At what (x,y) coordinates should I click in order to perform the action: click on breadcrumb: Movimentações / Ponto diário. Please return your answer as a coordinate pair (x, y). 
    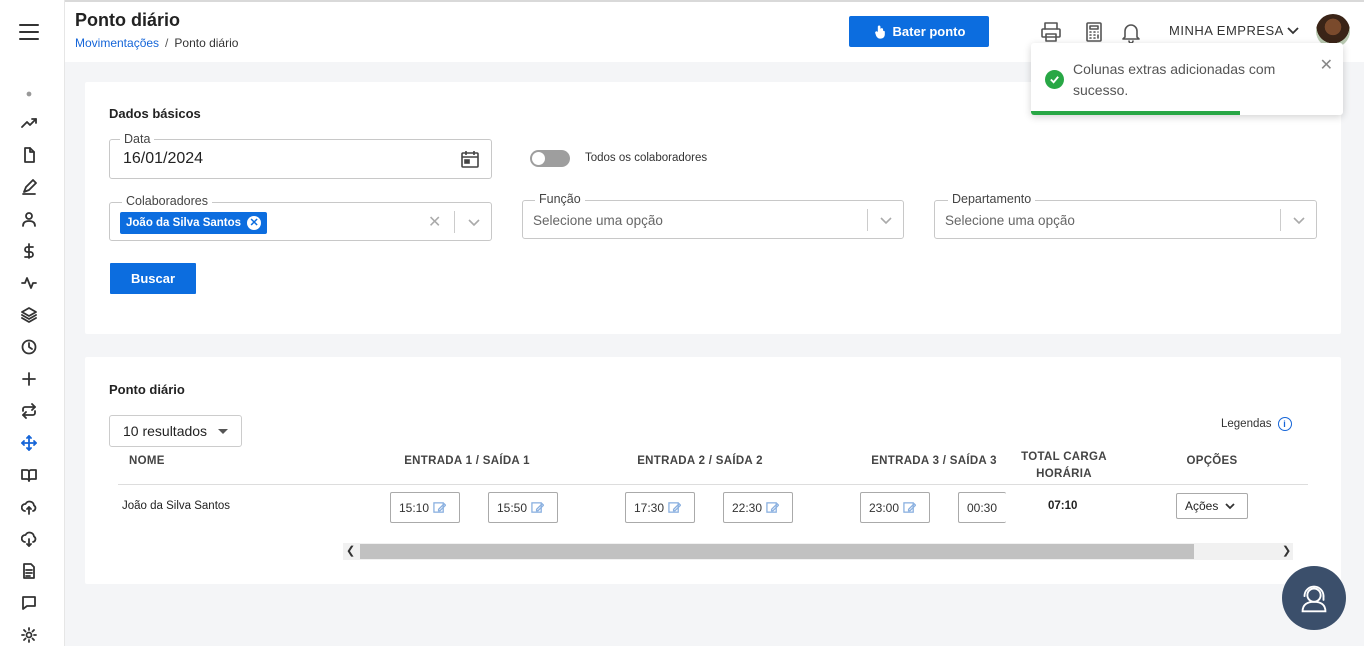
    Looking at the image, I should click on (156, 43).